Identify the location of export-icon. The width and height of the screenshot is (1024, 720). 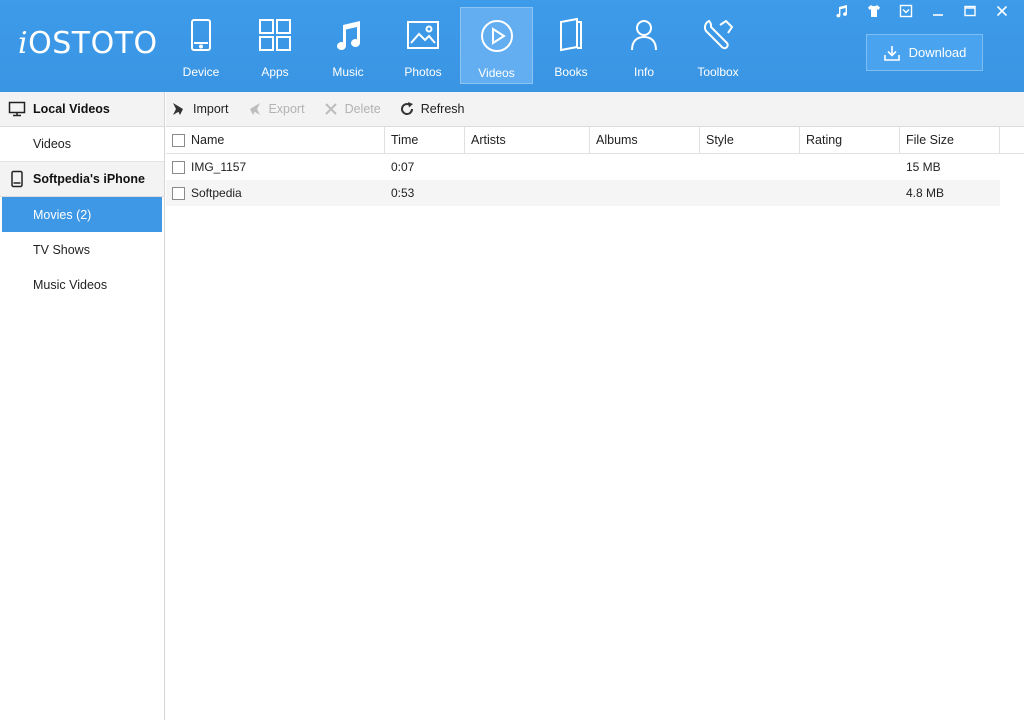
(255, 109).